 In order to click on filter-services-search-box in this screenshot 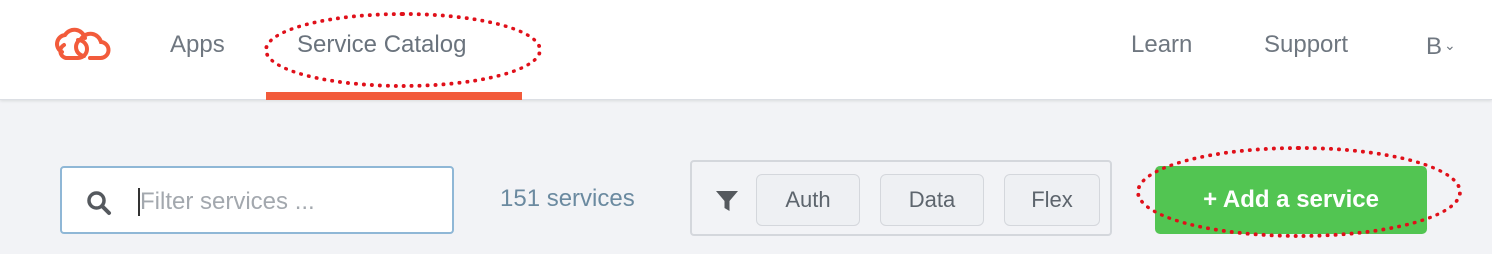, I will do `click(257, 200)`.